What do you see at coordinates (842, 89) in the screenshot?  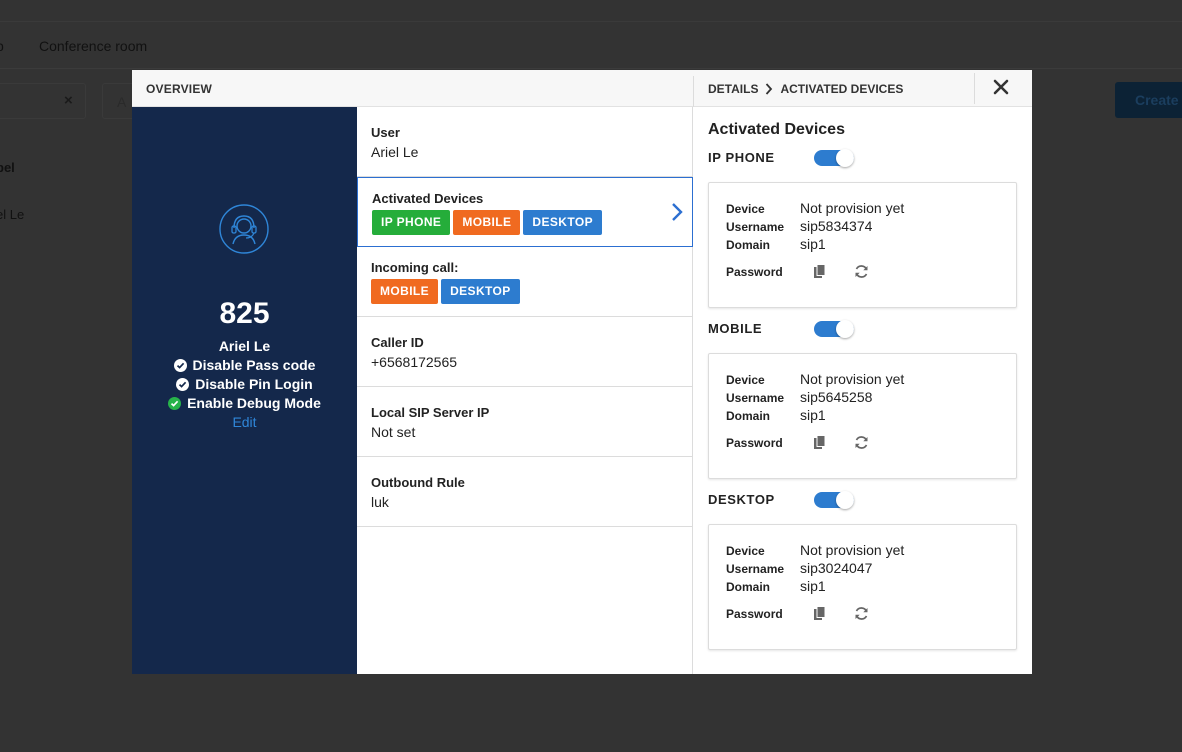 I see `breadcrumb-current: ACTIVATED DEVICES` at bounding box center [842, 89].